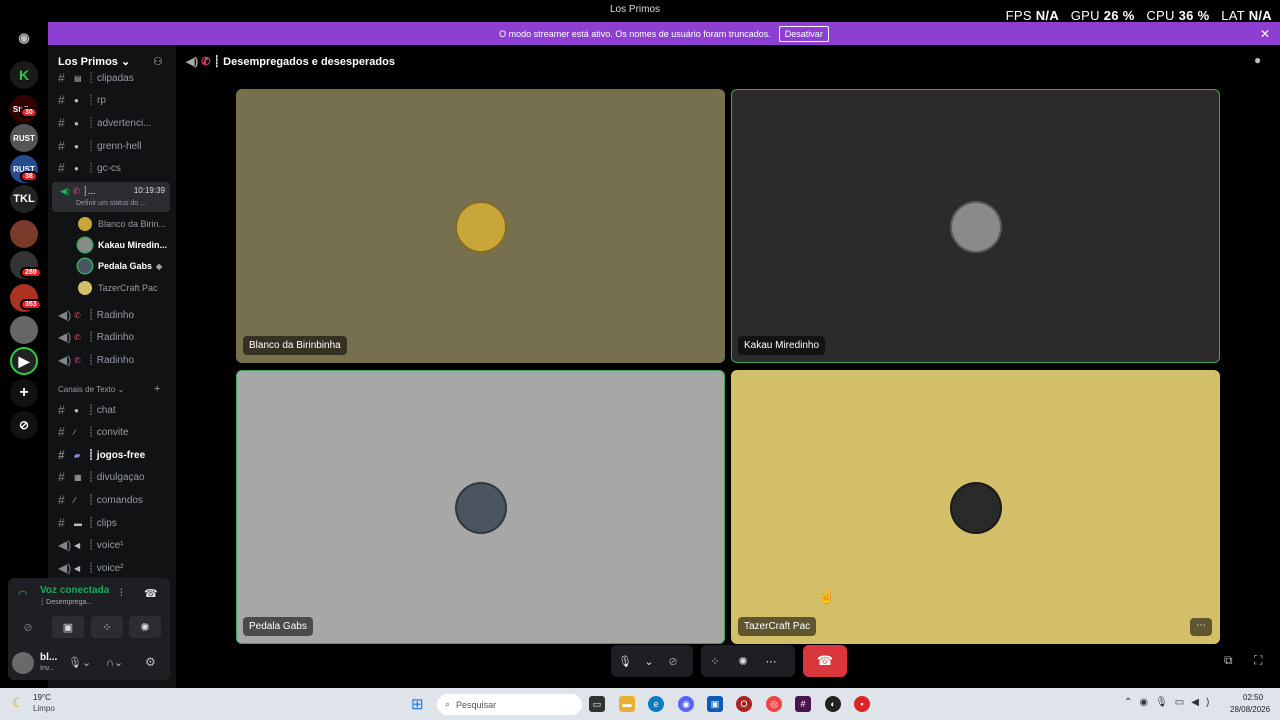  What do you see at coordinates (113, 410) in the screenshot?
I see `channel-item: # ● ┊ chat` at bounding box center [113, 410].